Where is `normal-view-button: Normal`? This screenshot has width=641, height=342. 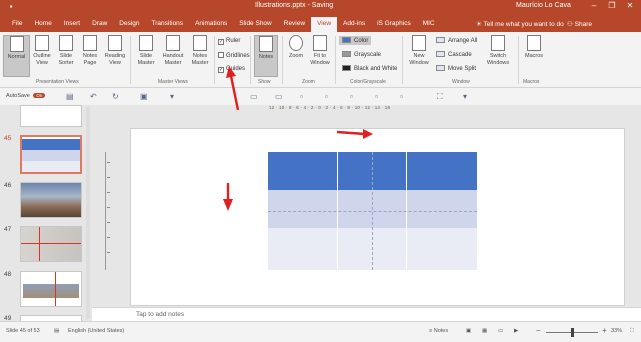
normal-view-button: Normal is located at coordinates (16, 56).